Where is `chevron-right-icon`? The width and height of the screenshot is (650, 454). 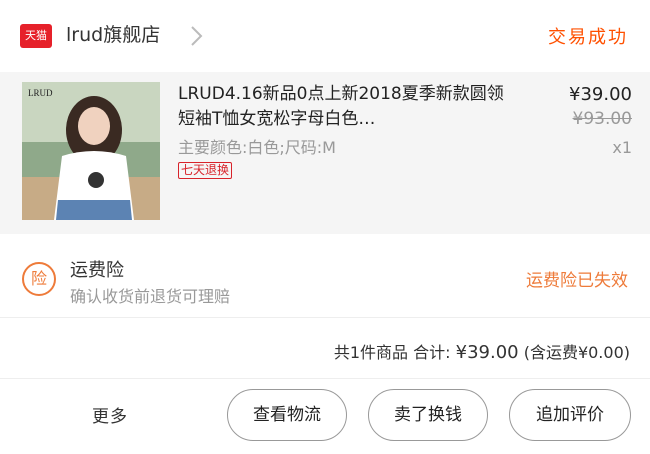 chevron-right-icon is located at coordinates (197, 36).